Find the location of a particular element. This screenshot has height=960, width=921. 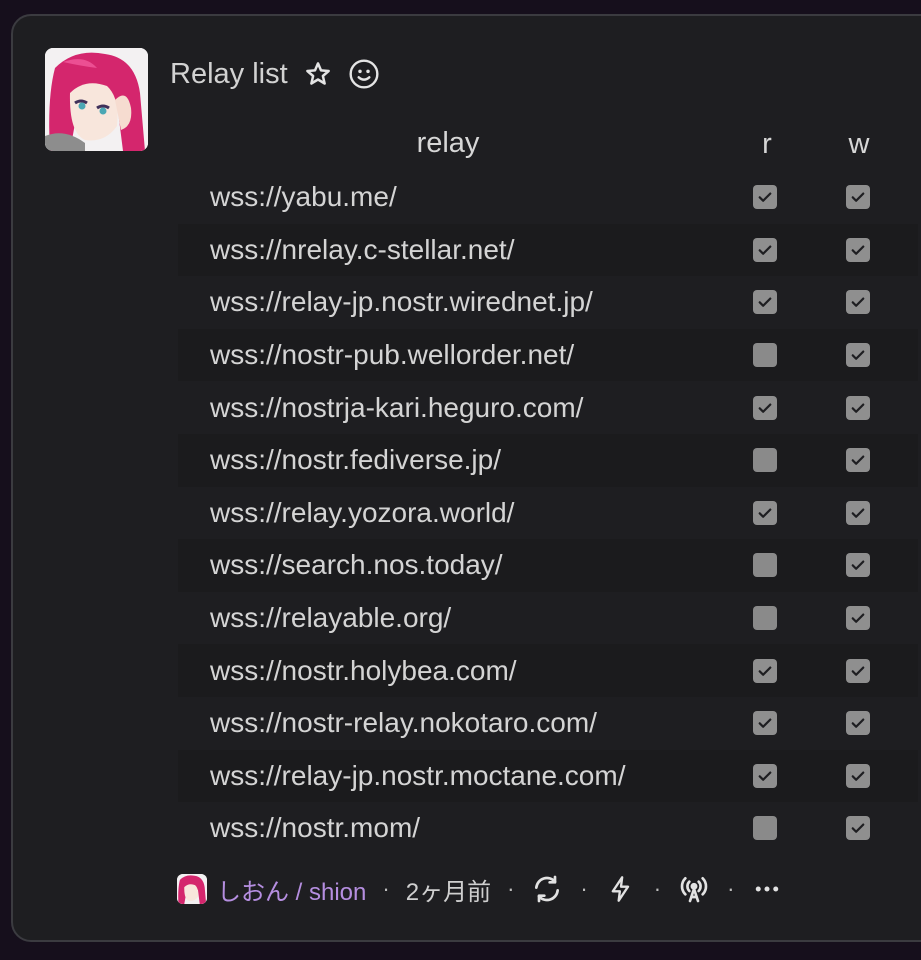

more-icon is located at coordinates (767, 889).